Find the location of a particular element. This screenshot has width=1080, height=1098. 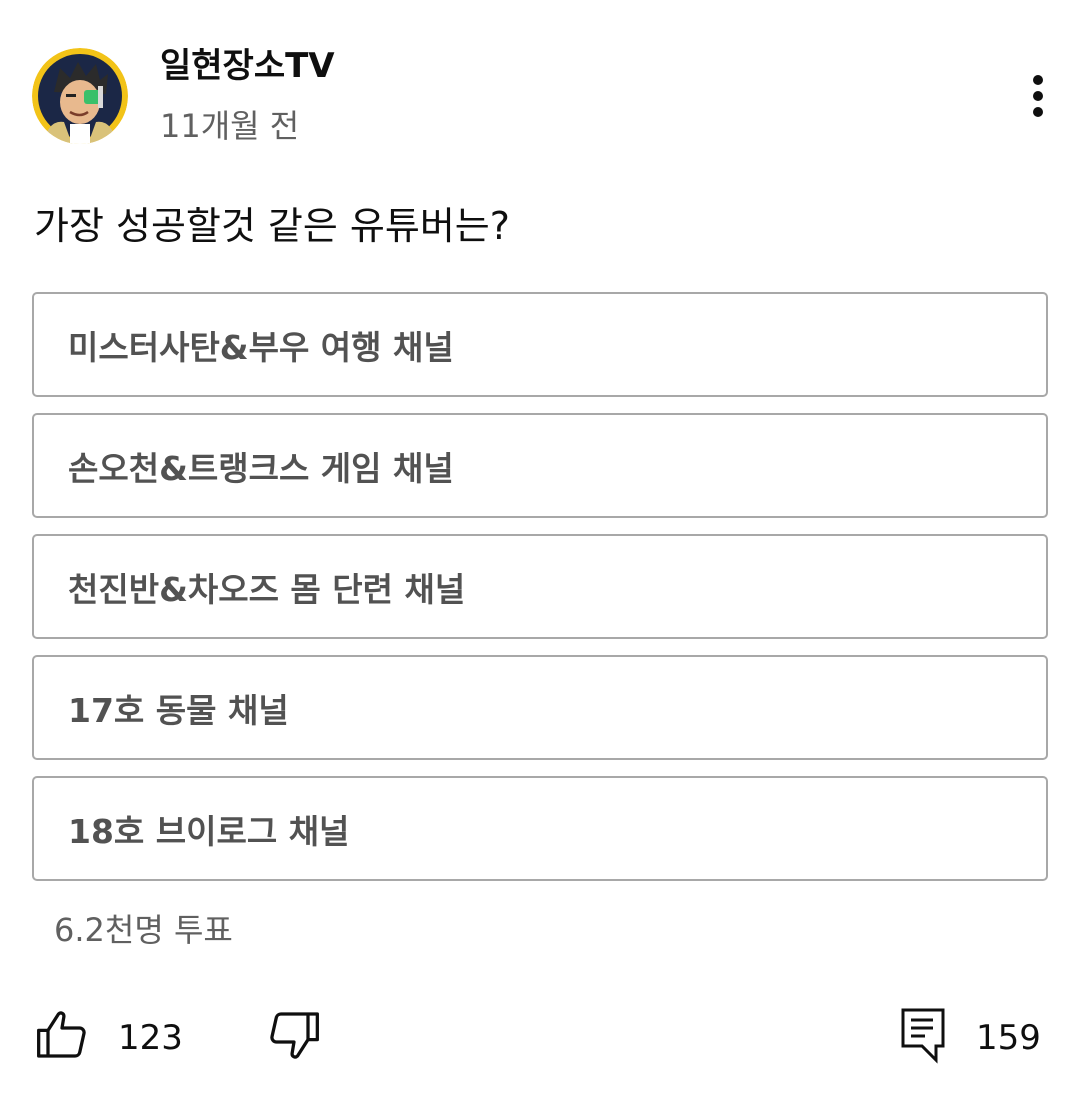

channel-avatar is located at coordinates (80, 96).